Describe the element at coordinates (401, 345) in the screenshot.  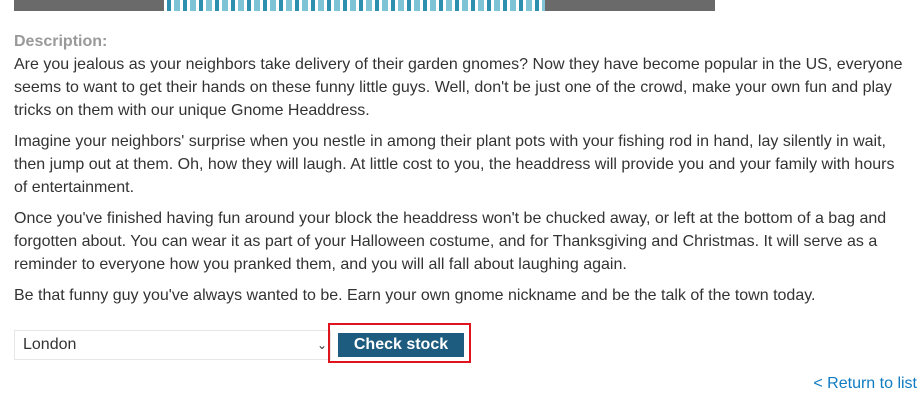
I see `check-stock-button: Check stock` at that location.